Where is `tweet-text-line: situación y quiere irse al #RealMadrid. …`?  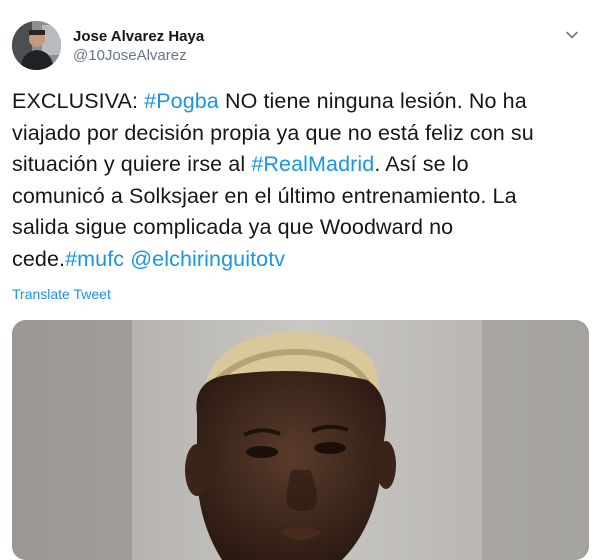
tweet-text-line: situación y quiere irse al #RealMadrid. … is located at coordinates (302, 165).